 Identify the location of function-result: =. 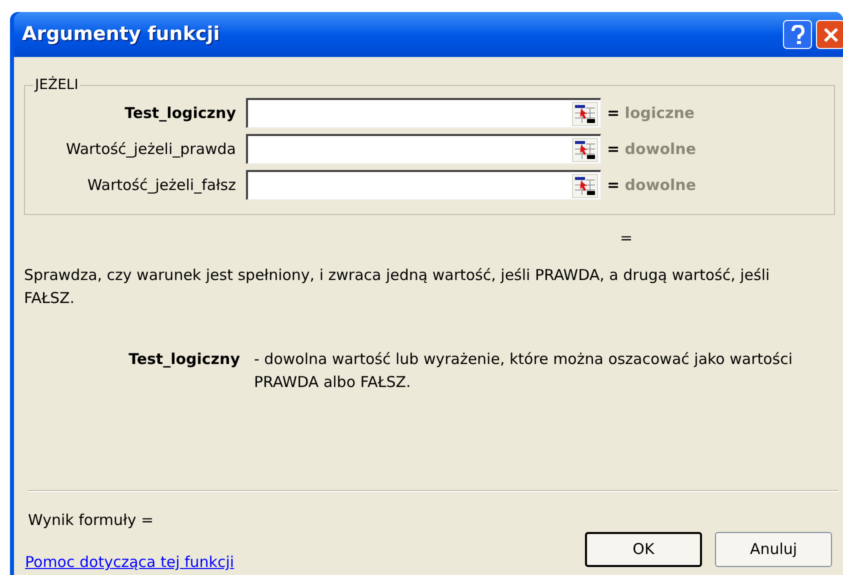
(626, 238).